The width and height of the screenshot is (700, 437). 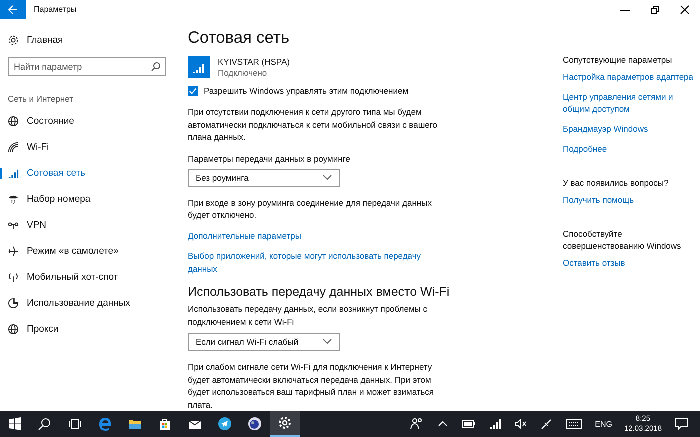 I want to click on people-icon, so click(x=417, y=424).